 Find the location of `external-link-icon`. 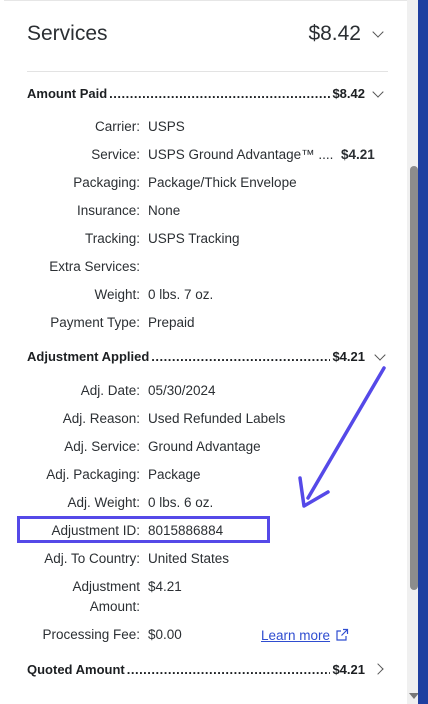

external-link-icon is located at coordinates (342, 635).